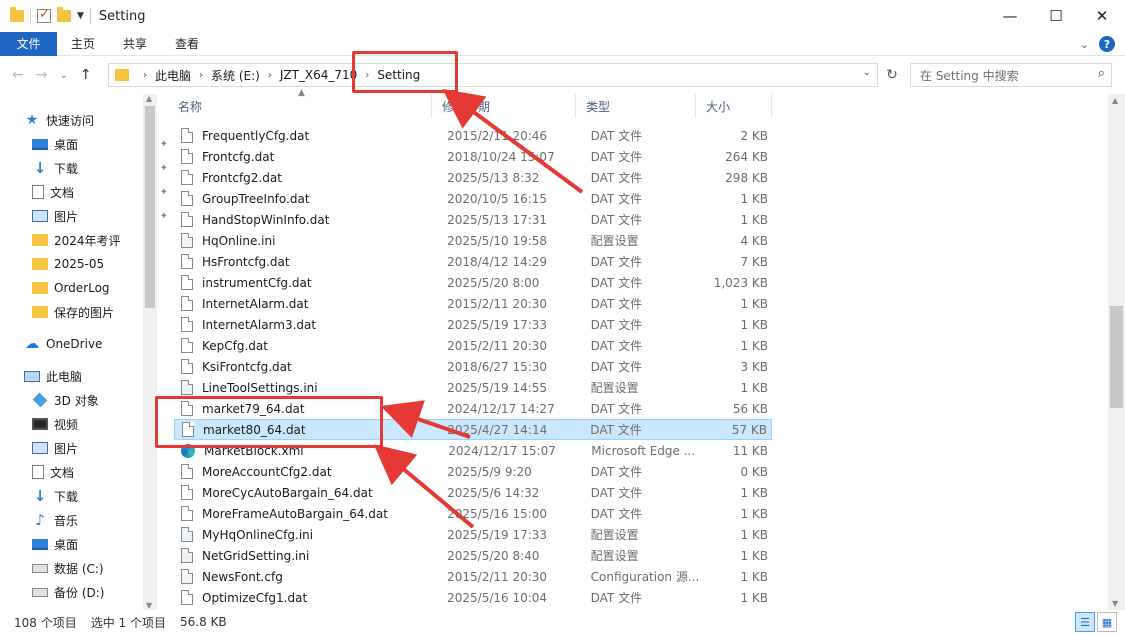 This screenshot has width=1125, height=634. I want to click on search-icon: ⌕, so click(1101, 73).